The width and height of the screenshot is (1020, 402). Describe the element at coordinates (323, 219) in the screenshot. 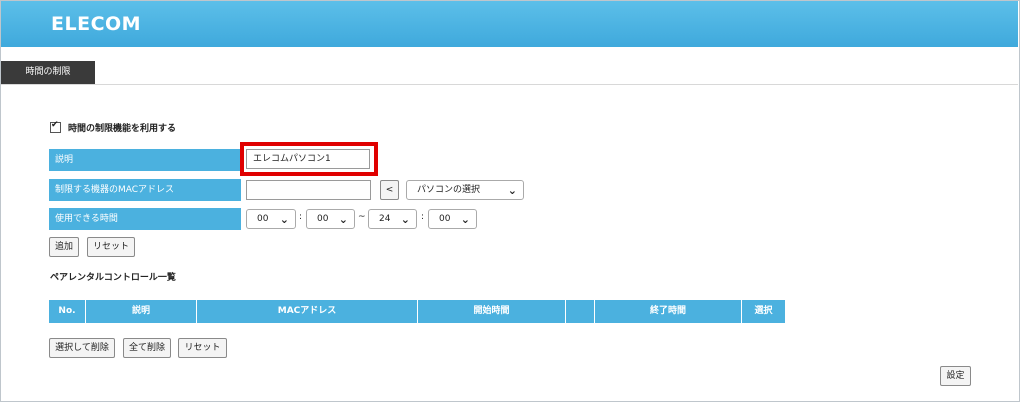

I see `start-minute-value: 00` at that location.